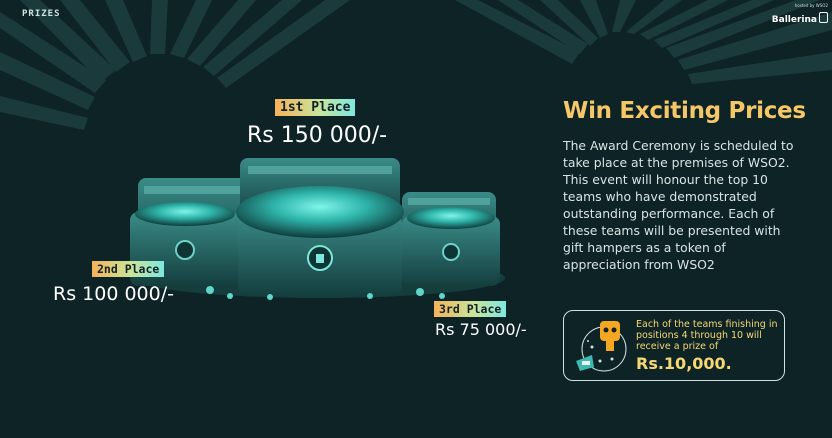 Image resolution: width=832 pixels, height=438 pixels. Describe the element at coordinates (794, 20) in the screenshot. I see `brand-name: Ballerina` at that location.